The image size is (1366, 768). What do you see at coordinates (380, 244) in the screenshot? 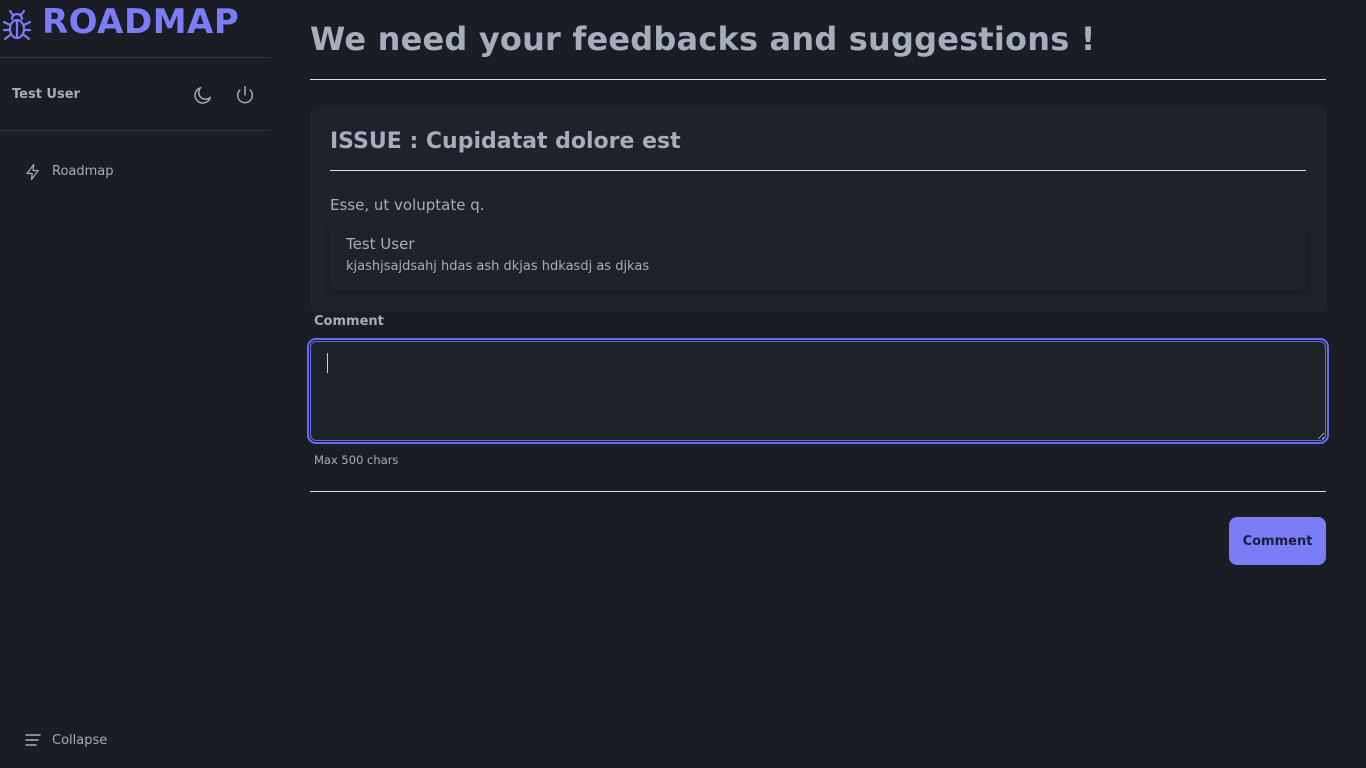
I see `comment-author: Test User` at bounding box center [380, 244].